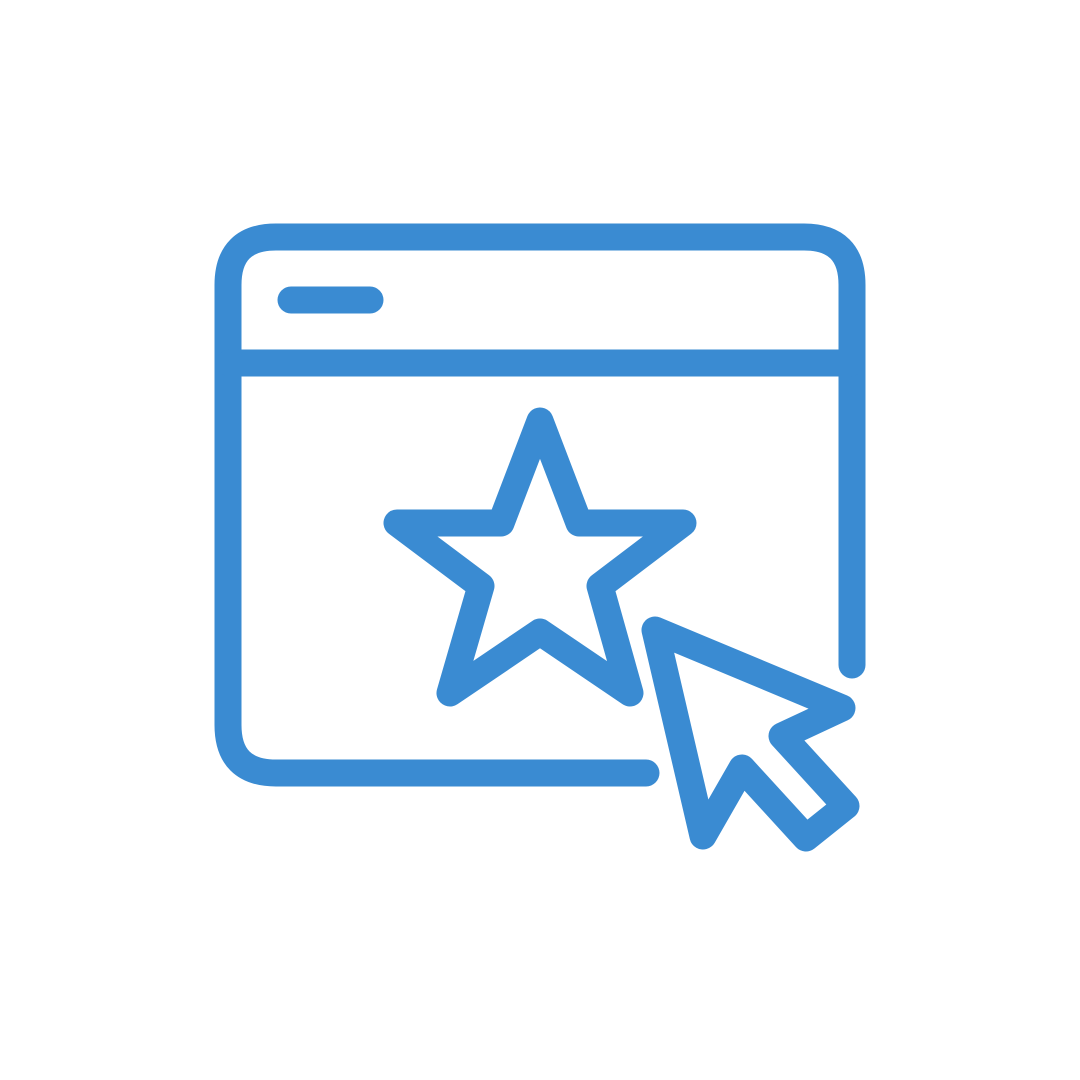  I want to click on star-icon, so click(540, 557).